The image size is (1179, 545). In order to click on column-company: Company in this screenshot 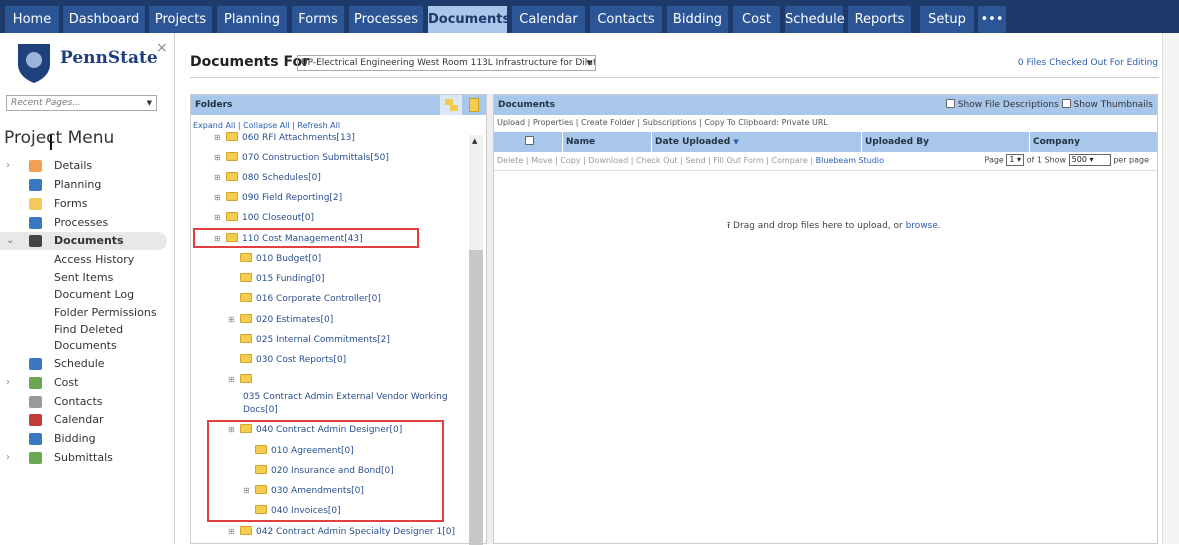, I will do `click(1054, 142)`.